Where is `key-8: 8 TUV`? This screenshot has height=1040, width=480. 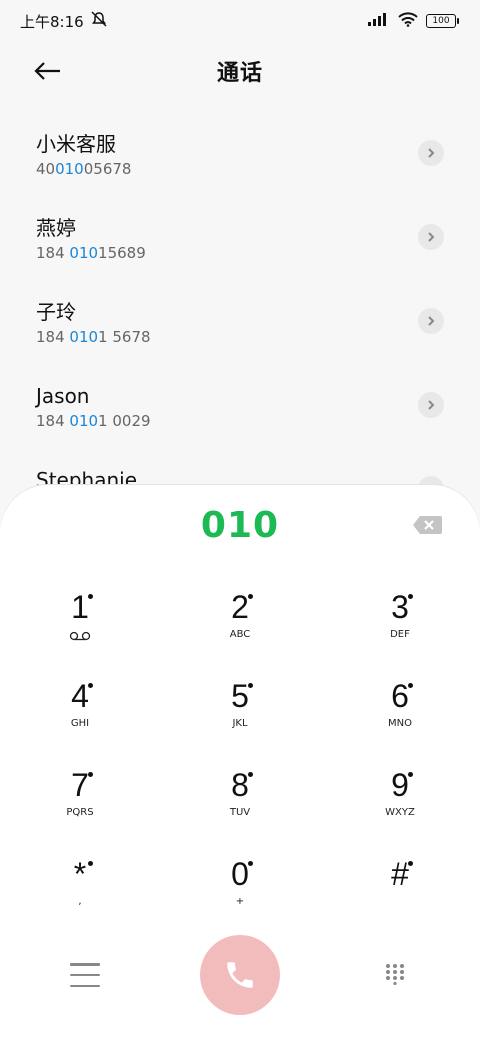 key-8: 8 TUV is located at coordinates (240, 802).